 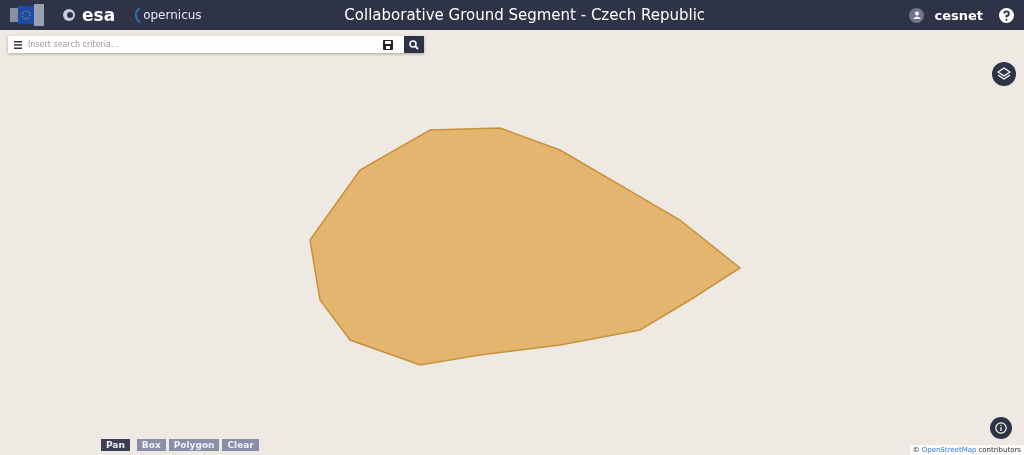 What do you see at coordinates (115, 445) in the screenshot?
I see `draw-tool-button: Pan` at bounding box center [115, 445].